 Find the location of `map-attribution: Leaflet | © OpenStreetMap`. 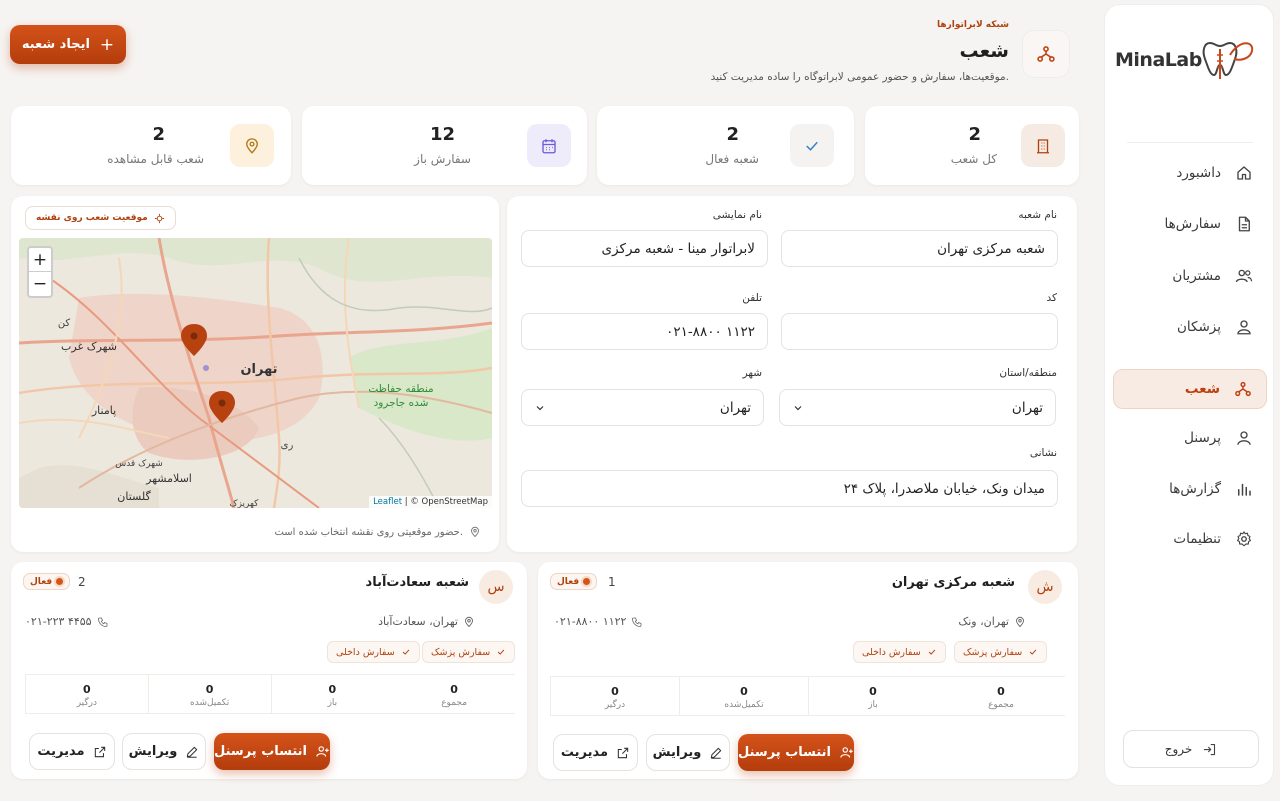

map-attribution: Leaflet | © OpenStreetMap is located at coordinates (430, 502).